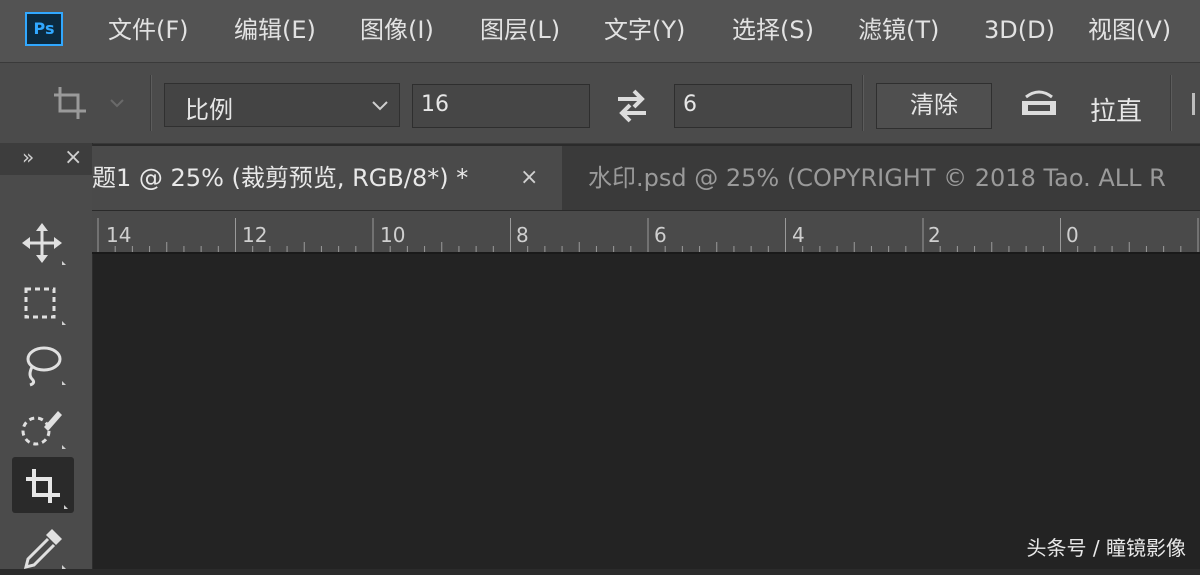 This screenshot has height=575, width=1200. What do you see at coordinates (46, 366) in the screenshot?
I see `lasso-icon` at bounding box center [46, 366].